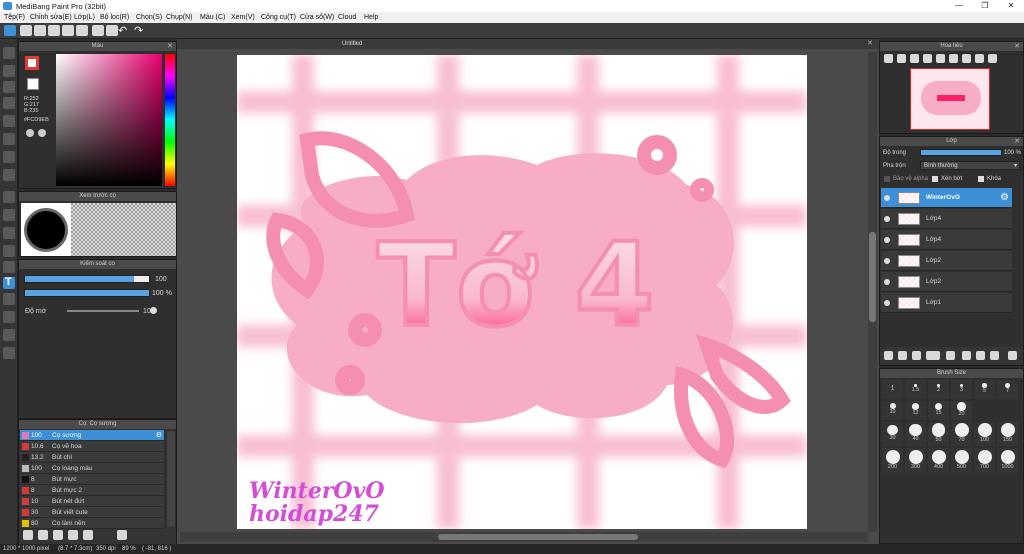 The image size is (1024, 554). I want to click on gradient-tool-icon, so click(9, 175).